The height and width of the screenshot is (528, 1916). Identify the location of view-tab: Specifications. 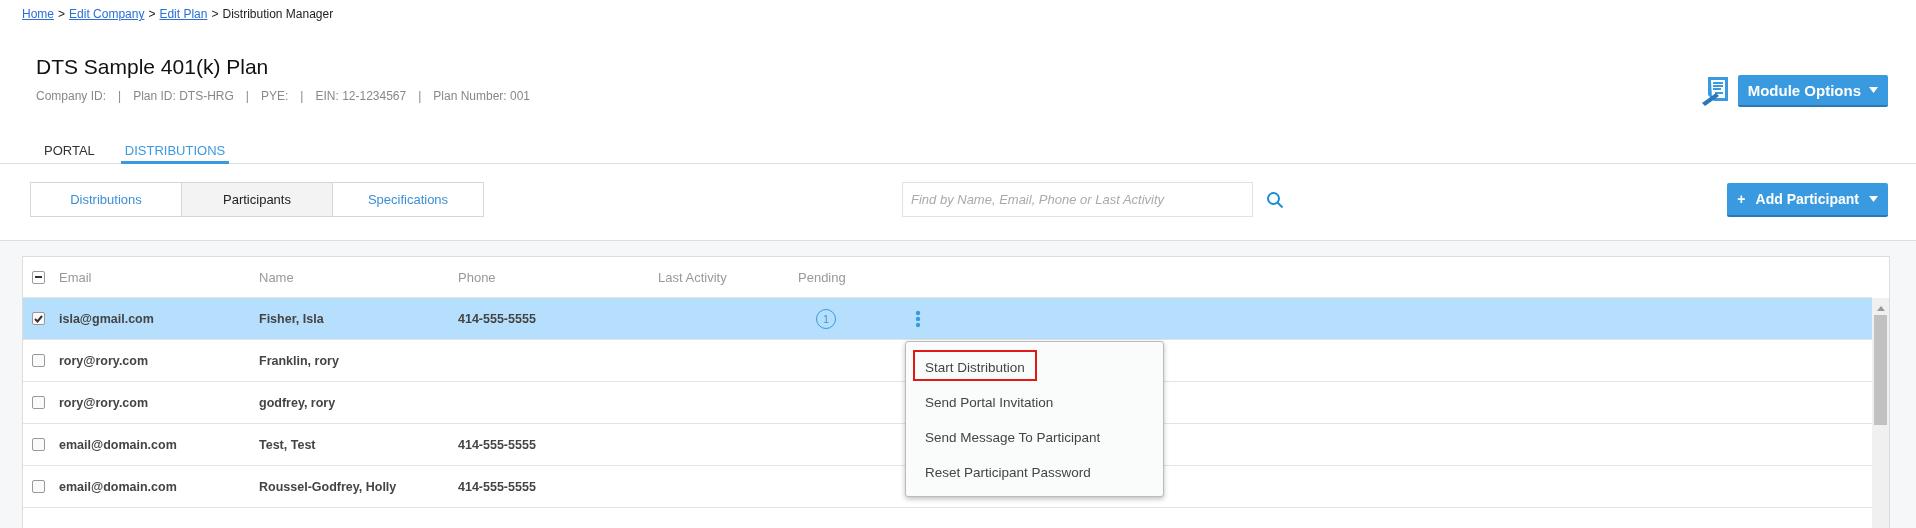
(408, 199).